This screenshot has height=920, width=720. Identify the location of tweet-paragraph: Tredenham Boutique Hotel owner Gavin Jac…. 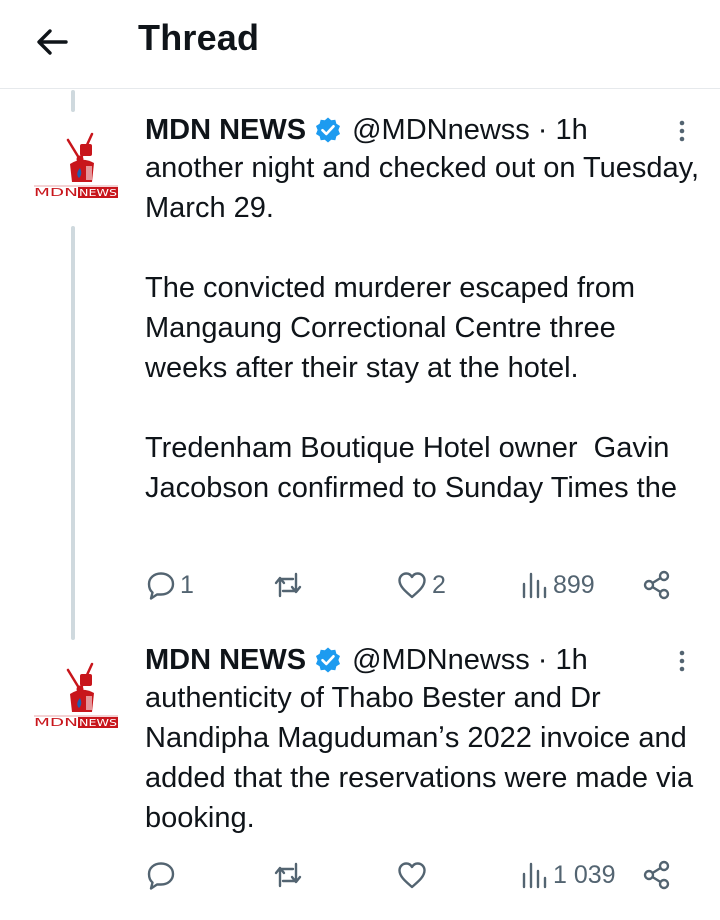
(411, 468).